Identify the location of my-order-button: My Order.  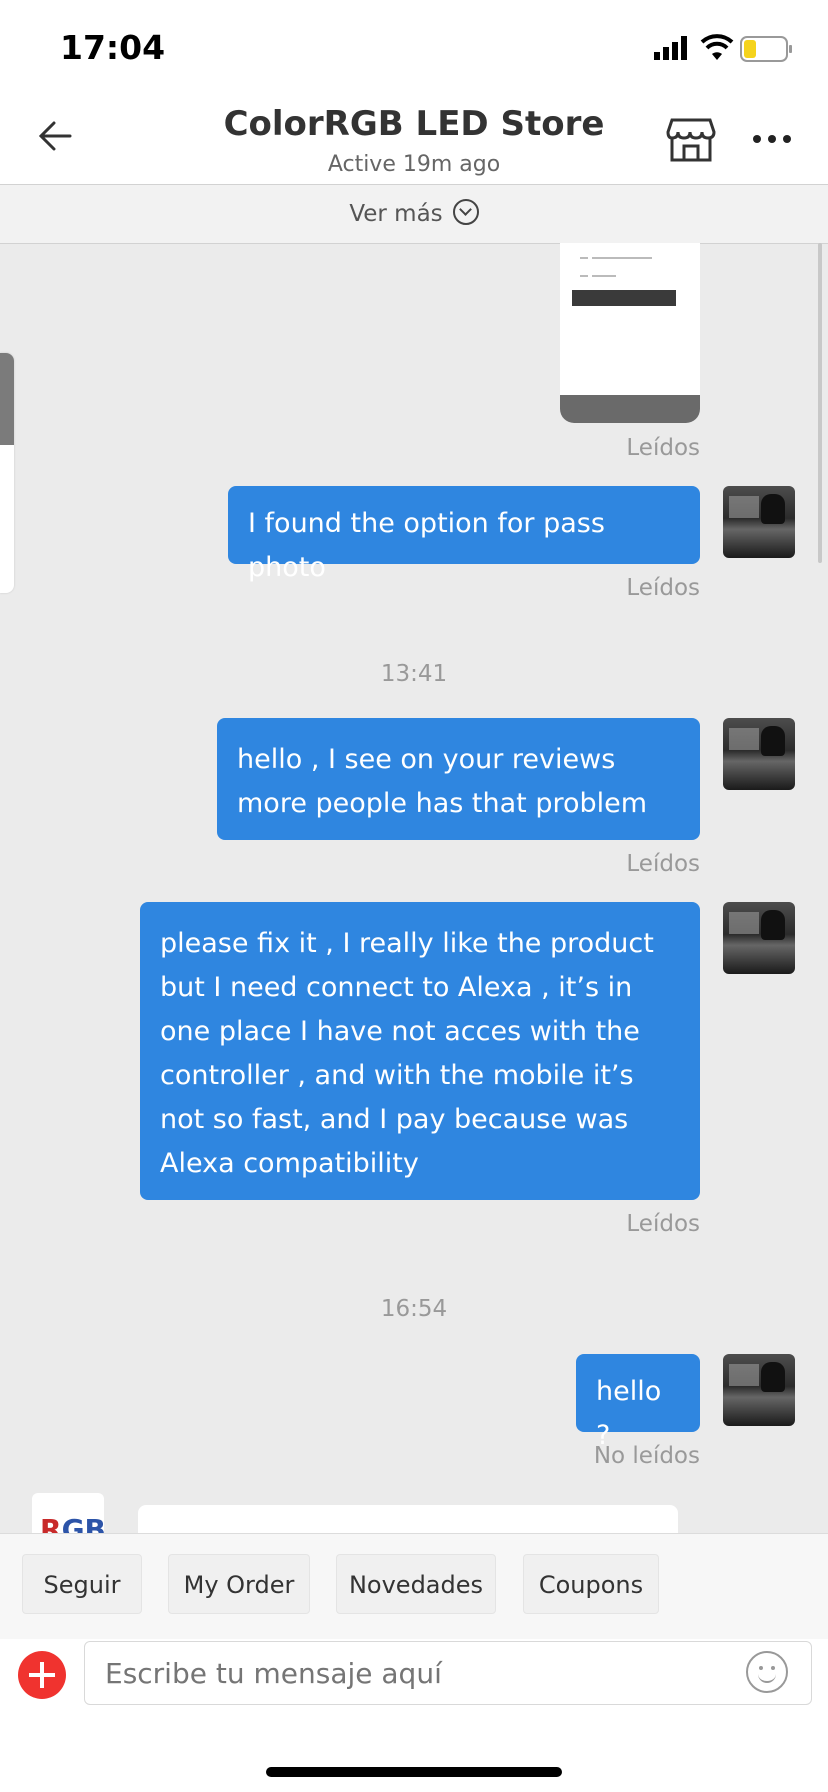
(239, 1584).